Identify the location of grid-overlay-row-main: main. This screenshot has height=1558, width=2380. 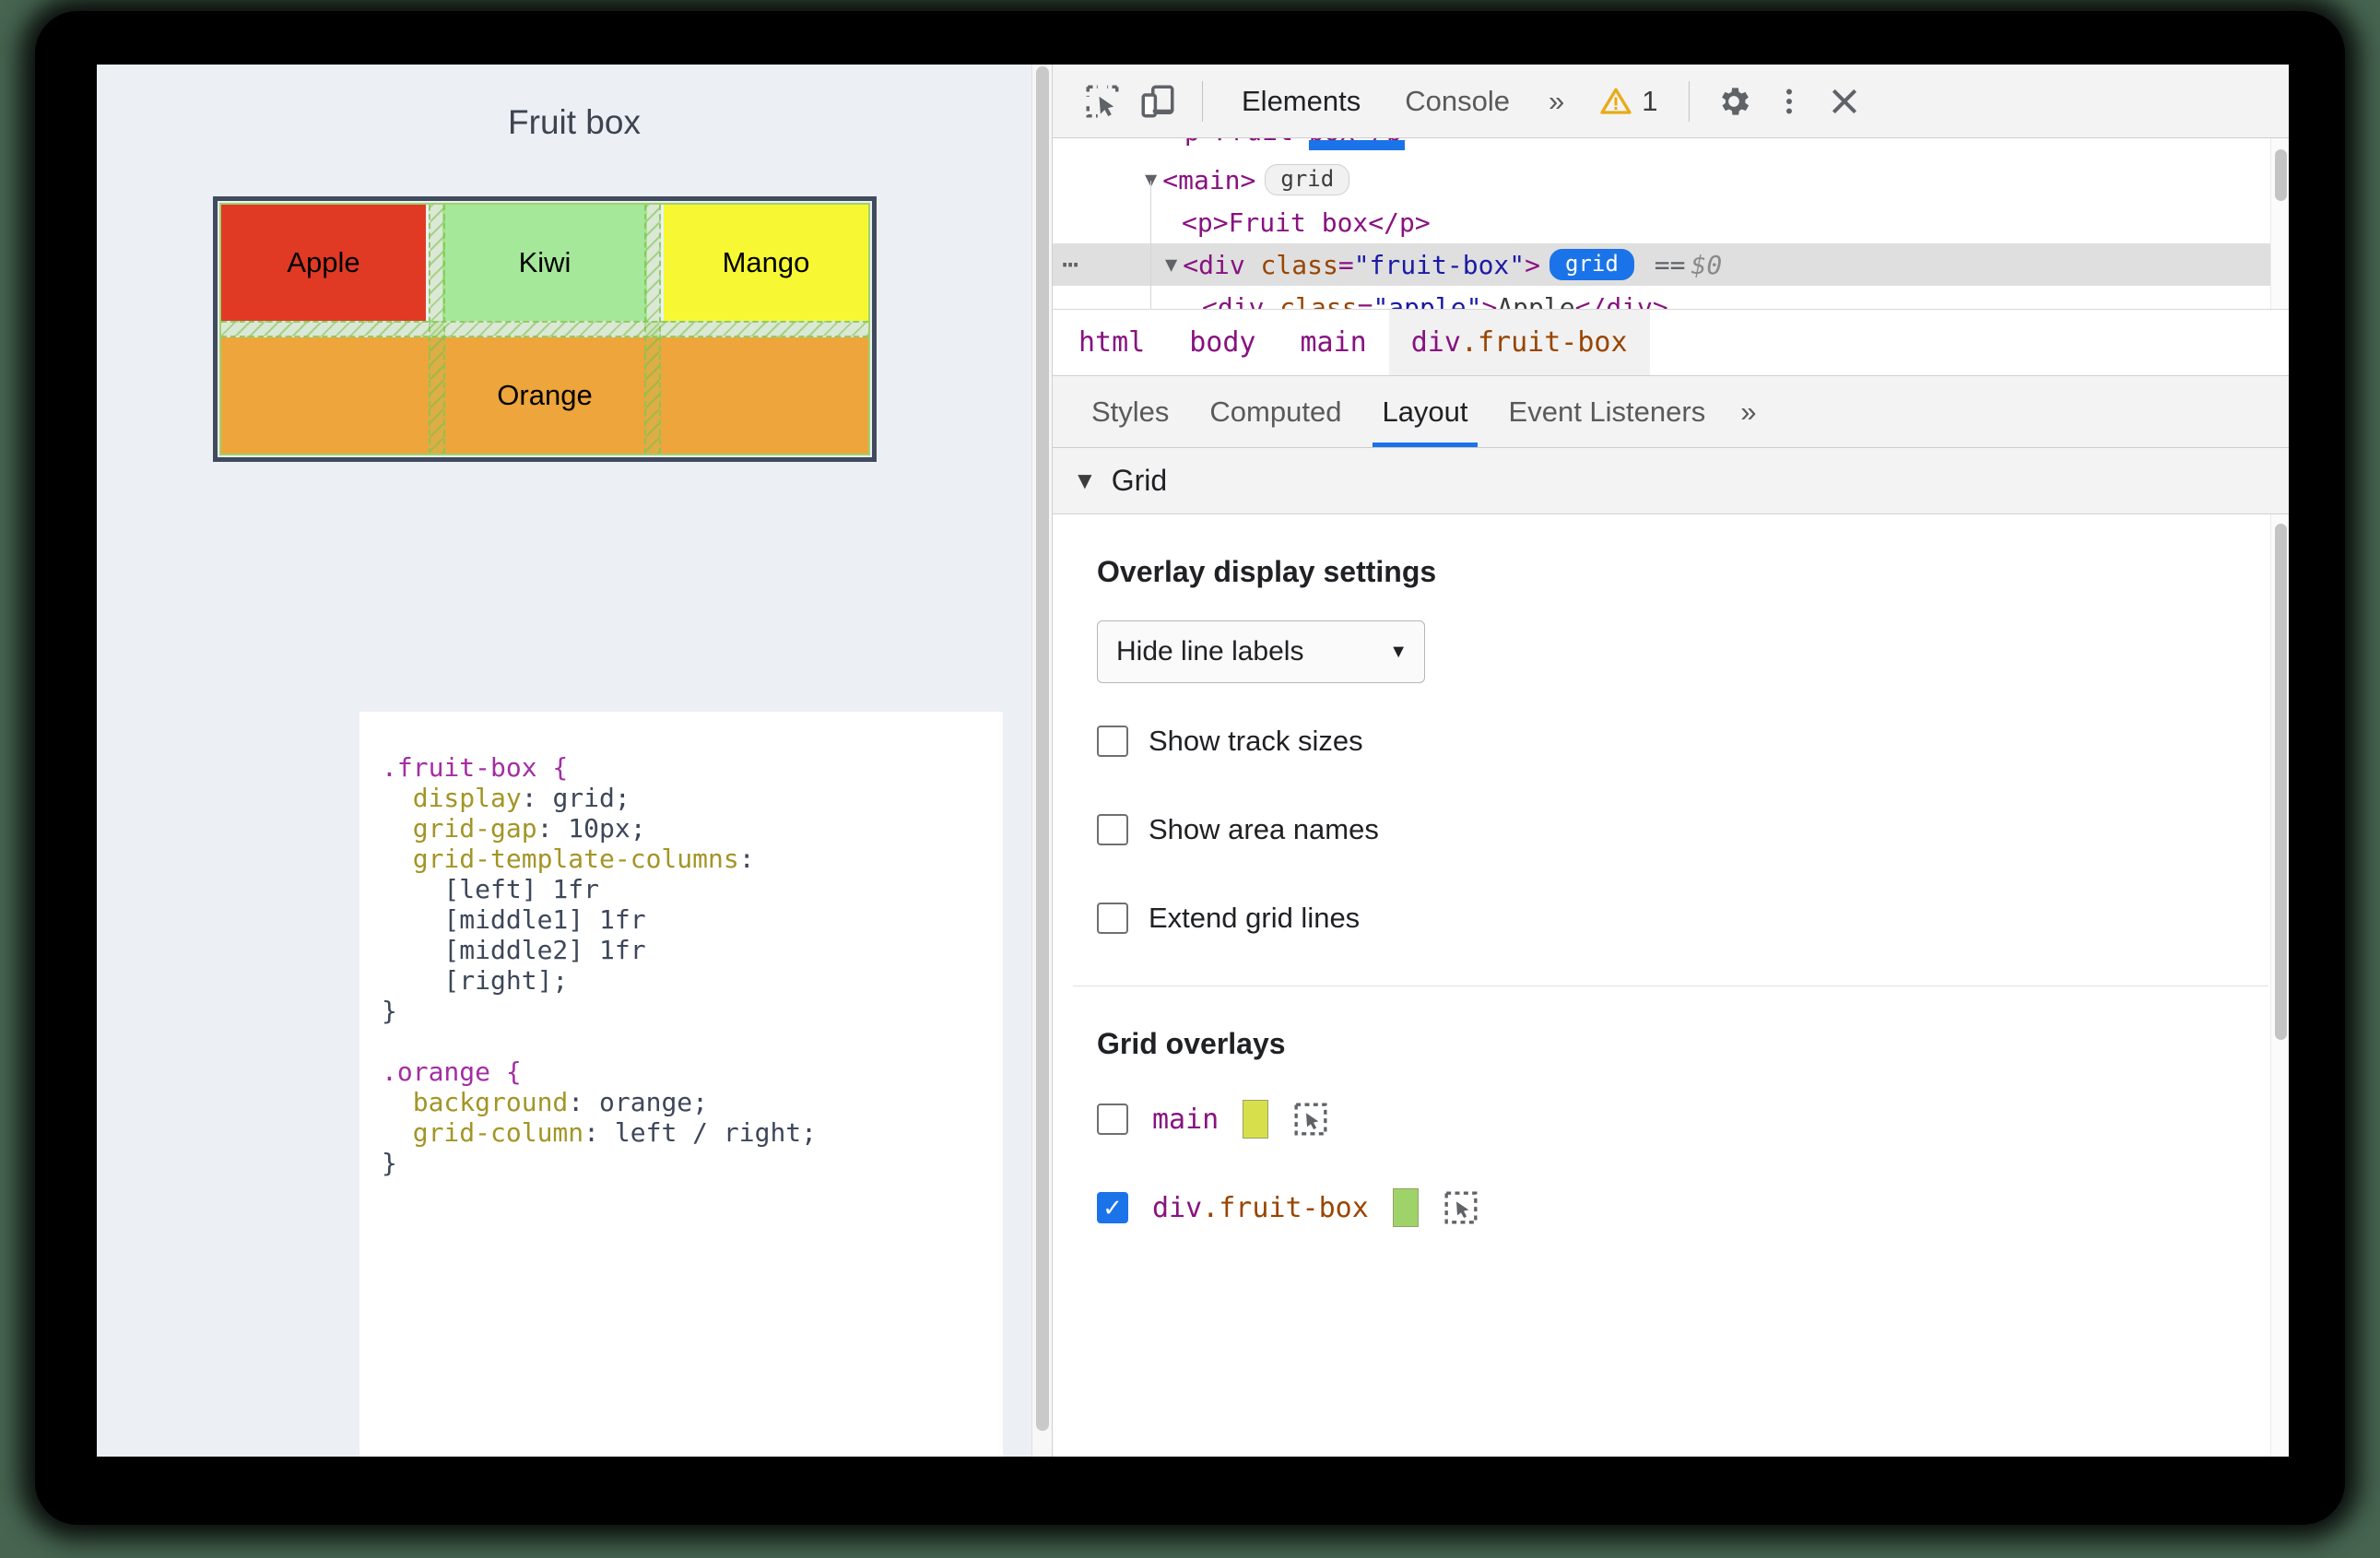
(1693, 1119).